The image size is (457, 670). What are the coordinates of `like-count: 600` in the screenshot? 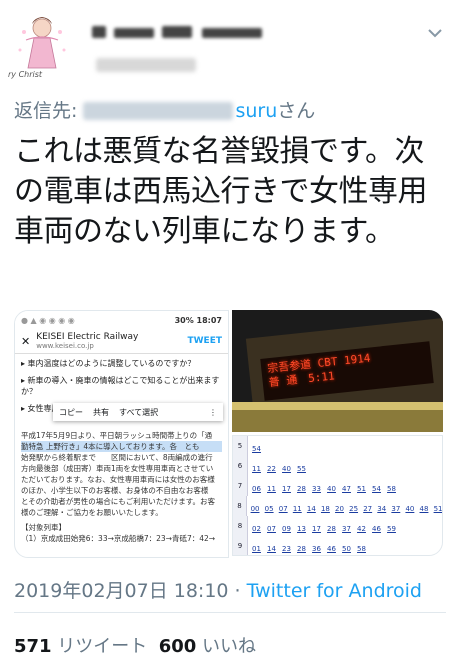 It's located at (178, 646).